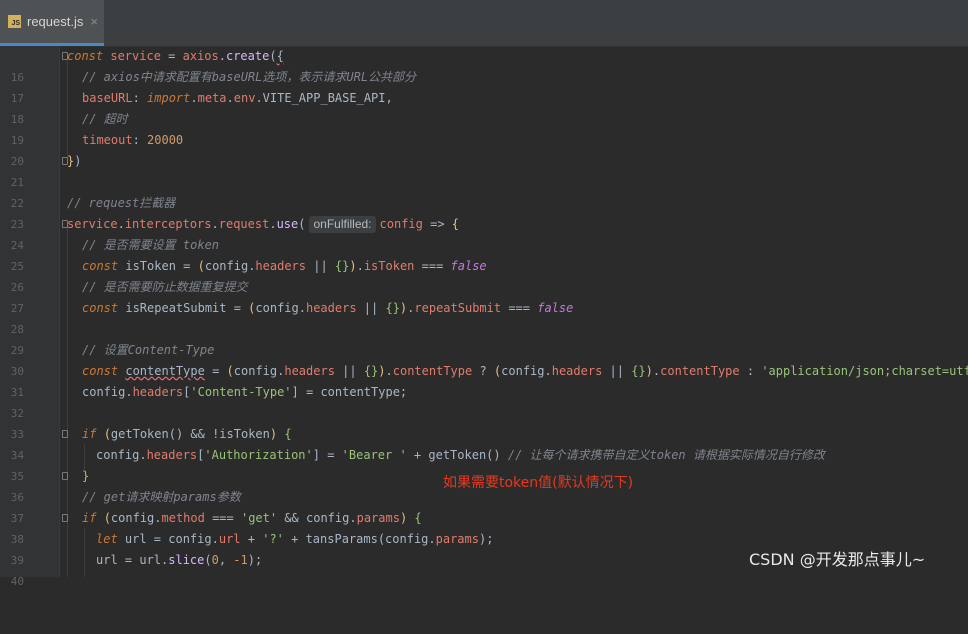 Image resolution: width=968 pixels, height=634 pixels. I want to click on javascript-file-icon: JS, so click(14, 21).